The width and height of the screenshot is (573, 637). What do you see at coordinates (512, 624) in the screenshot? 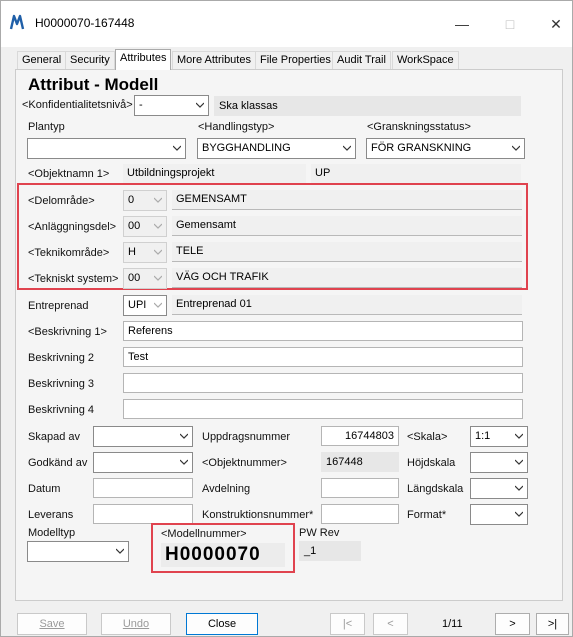
I see `next-page-button: >` at bounding box center [512, 624].